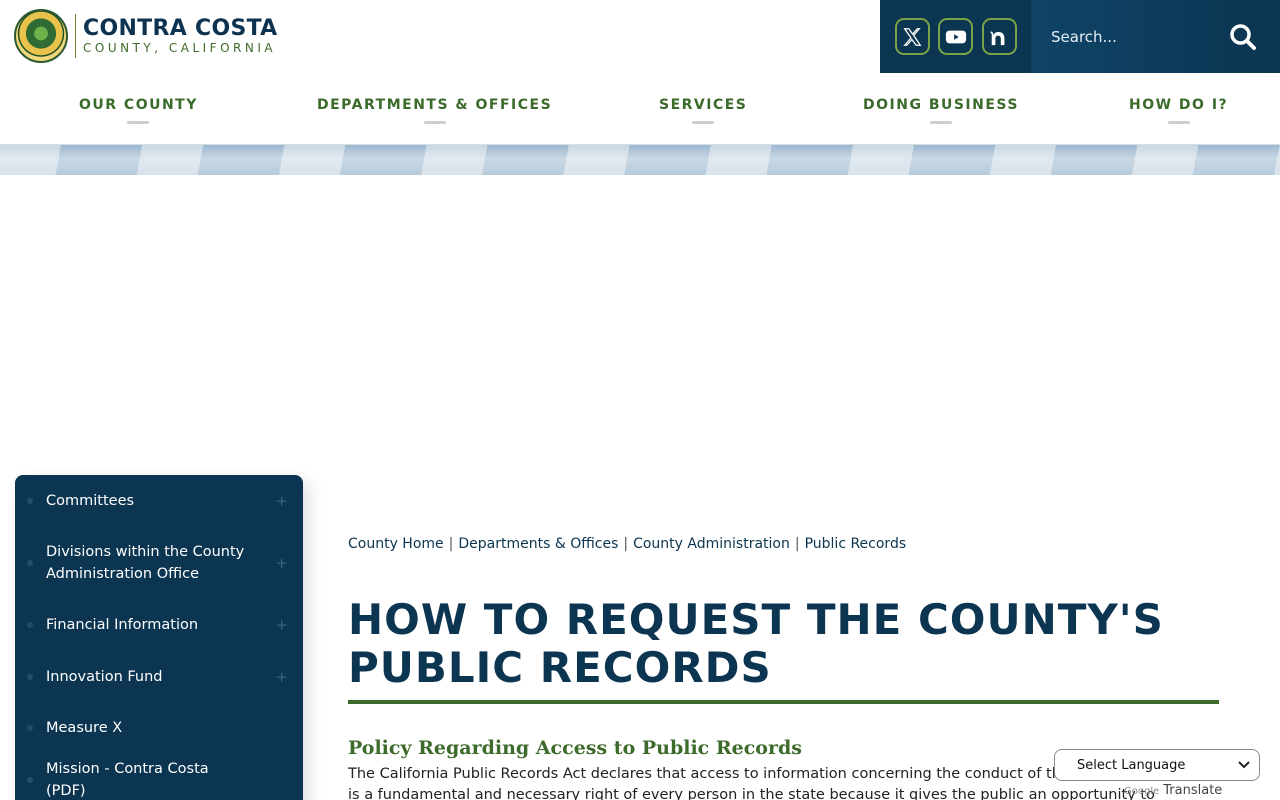 The height and width of the screenshot is (800, 1280). I want to click on nav-item-label: DEPARTMENTS & OFFICES, so click(435, 105).